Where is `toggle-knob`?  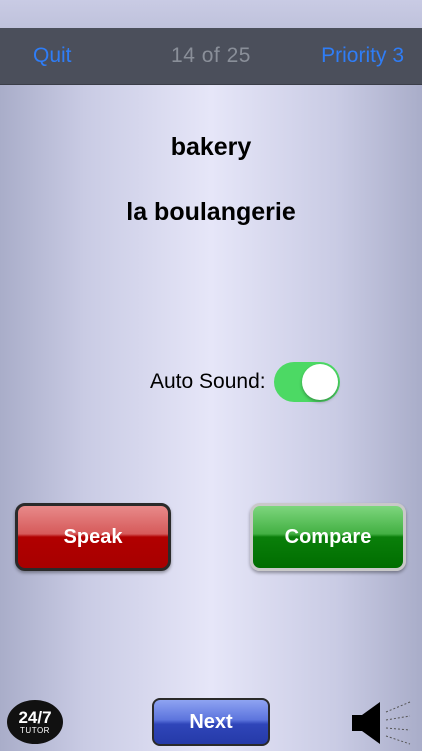 toggle-knob is located at coordinates (319, 382).